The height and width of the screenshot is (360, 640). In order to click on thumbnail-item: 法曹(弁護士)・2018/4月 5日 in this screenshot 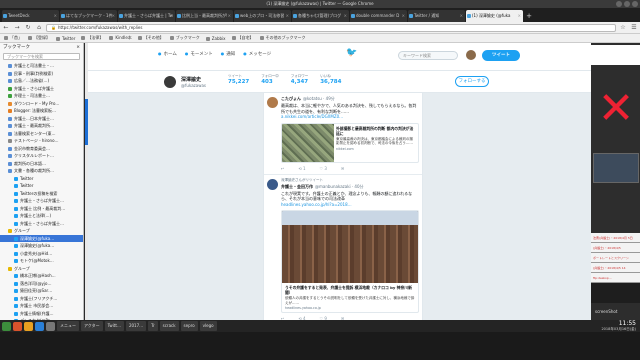, I will do `click(615, 238)`.